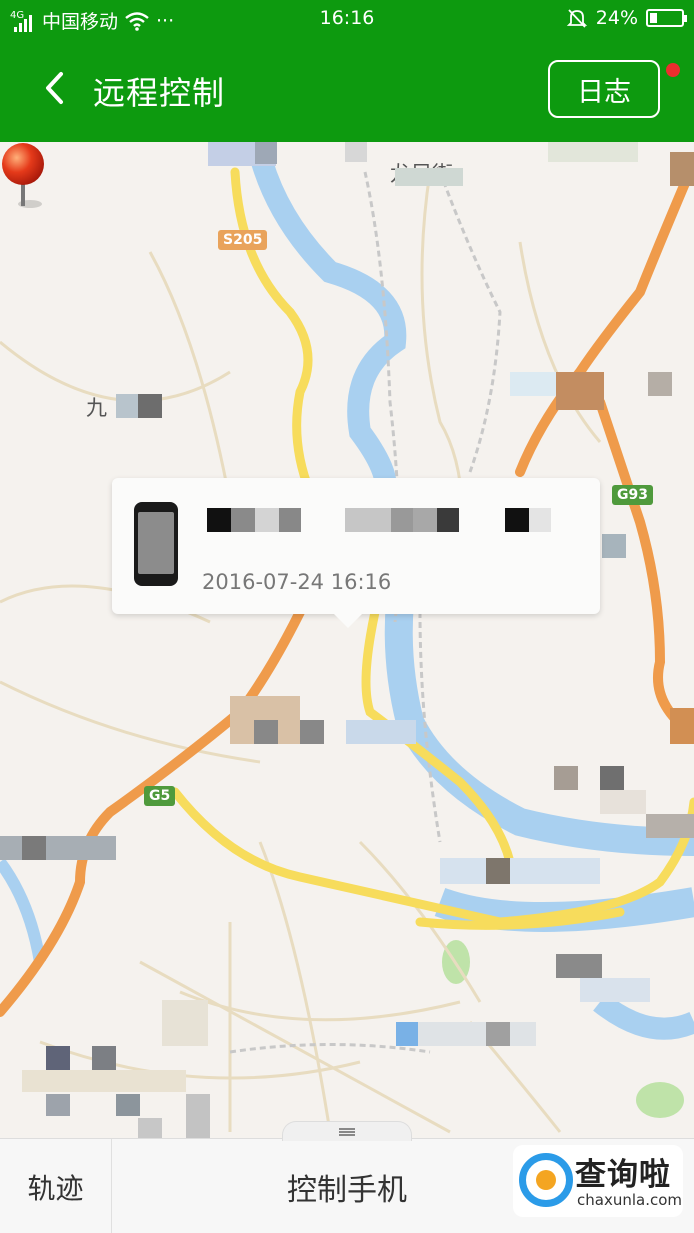 This screenshot has height=1233, width=694. I want to click on last-location-time: 2016-07-24 16:16, so click(297, 582).